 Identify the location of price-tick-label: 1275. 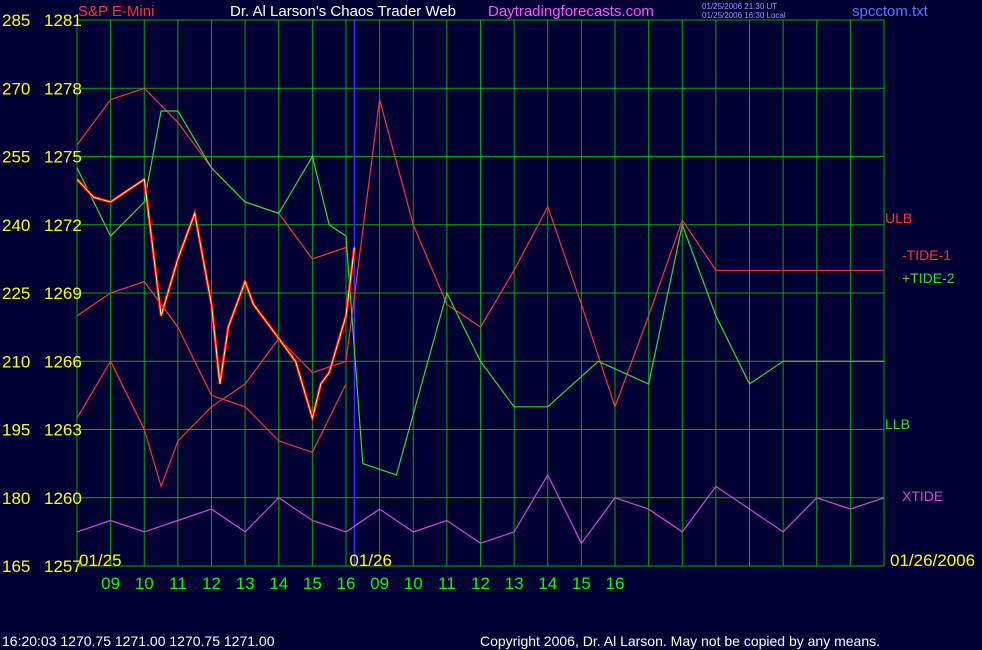
(63, 157).